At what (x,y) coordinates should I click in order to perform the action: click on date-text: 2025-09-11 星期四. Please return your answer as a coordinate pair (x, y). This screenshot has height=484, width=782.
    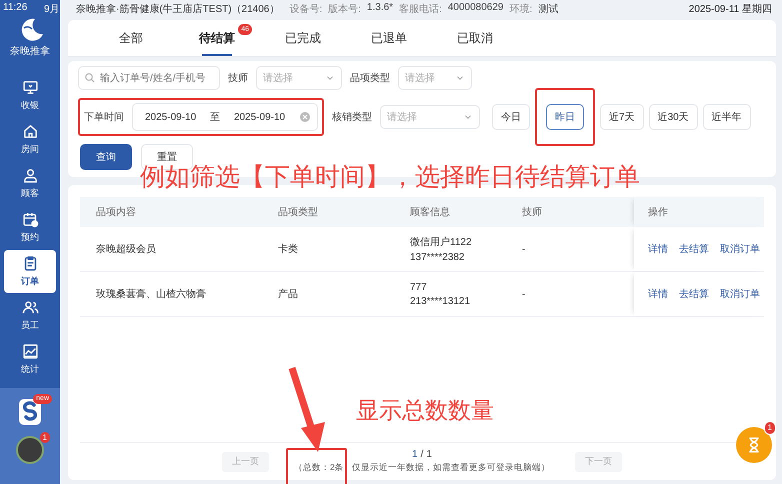
    Looking at the image, I should click on (730, 9).